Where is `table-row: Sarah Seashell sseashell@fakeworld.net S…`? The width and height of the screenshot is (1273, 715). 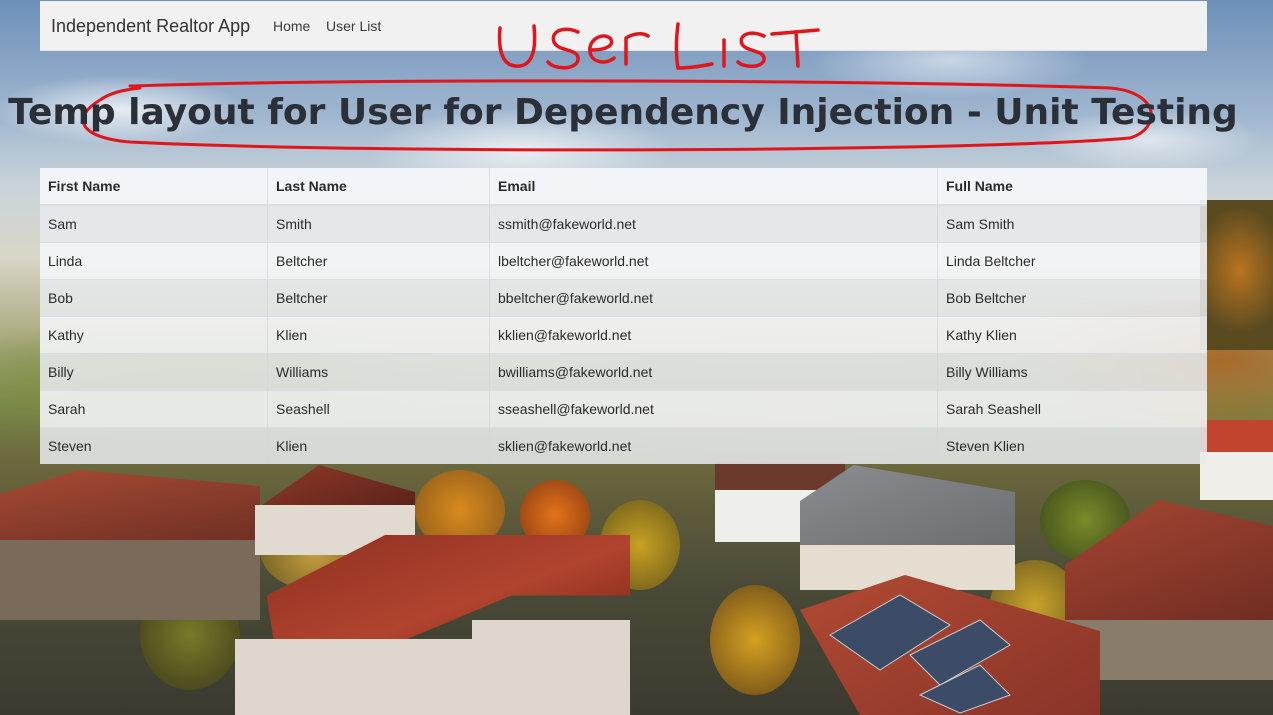 table-row: Sarah Seashell sseashell@fakeworld.net S… is located at coordinates (623, 409).